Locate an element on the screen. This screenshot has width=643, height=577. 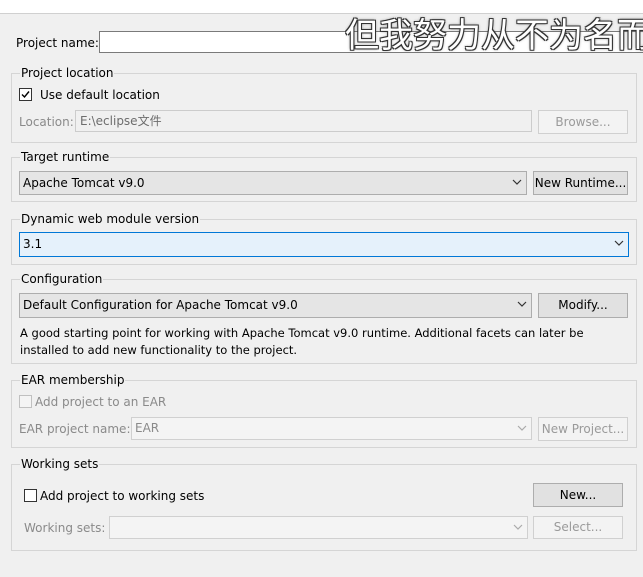
add-to-ear-label: Add project to an EAR is located at coordinates (101, 402).